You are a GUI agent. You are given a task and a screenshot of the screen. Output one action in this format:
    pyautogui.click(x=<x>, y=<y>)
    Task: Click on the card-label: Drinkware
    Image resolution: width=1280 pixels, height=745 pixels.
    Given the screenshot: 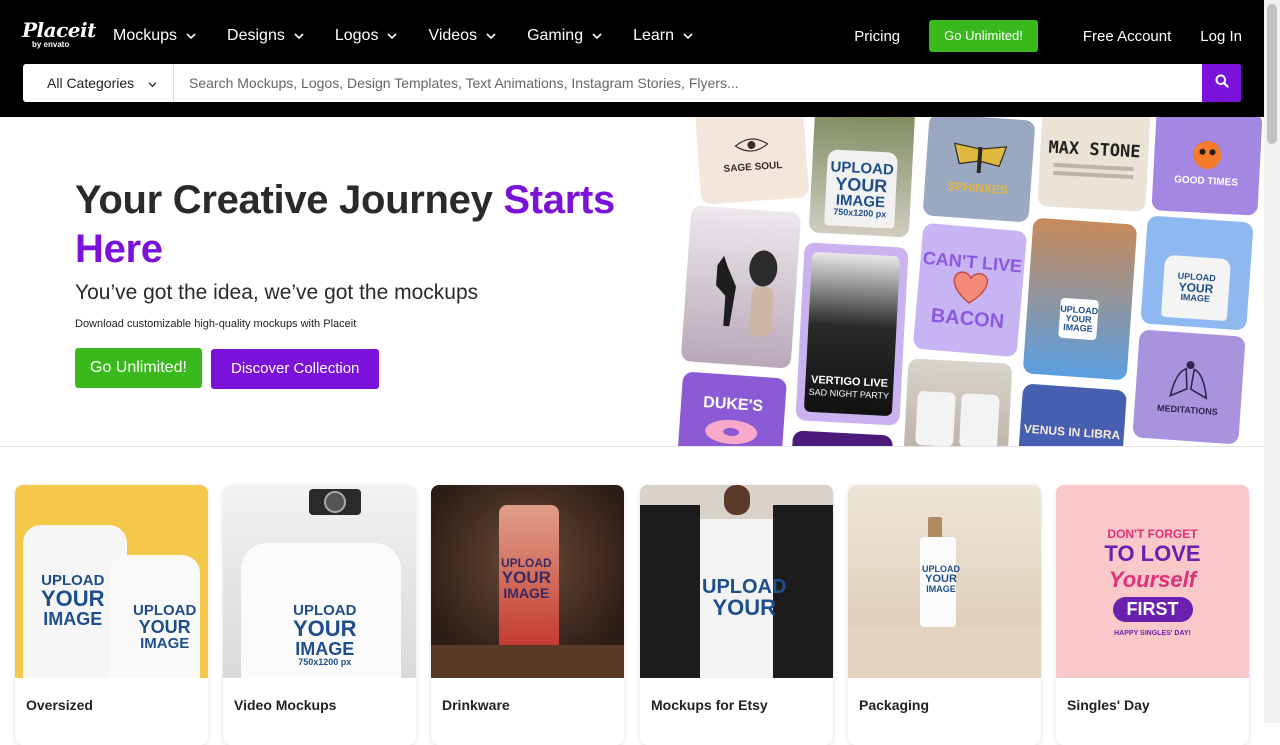 What is the action you would take?
    pyautogui.click(x=476, y=705)
    